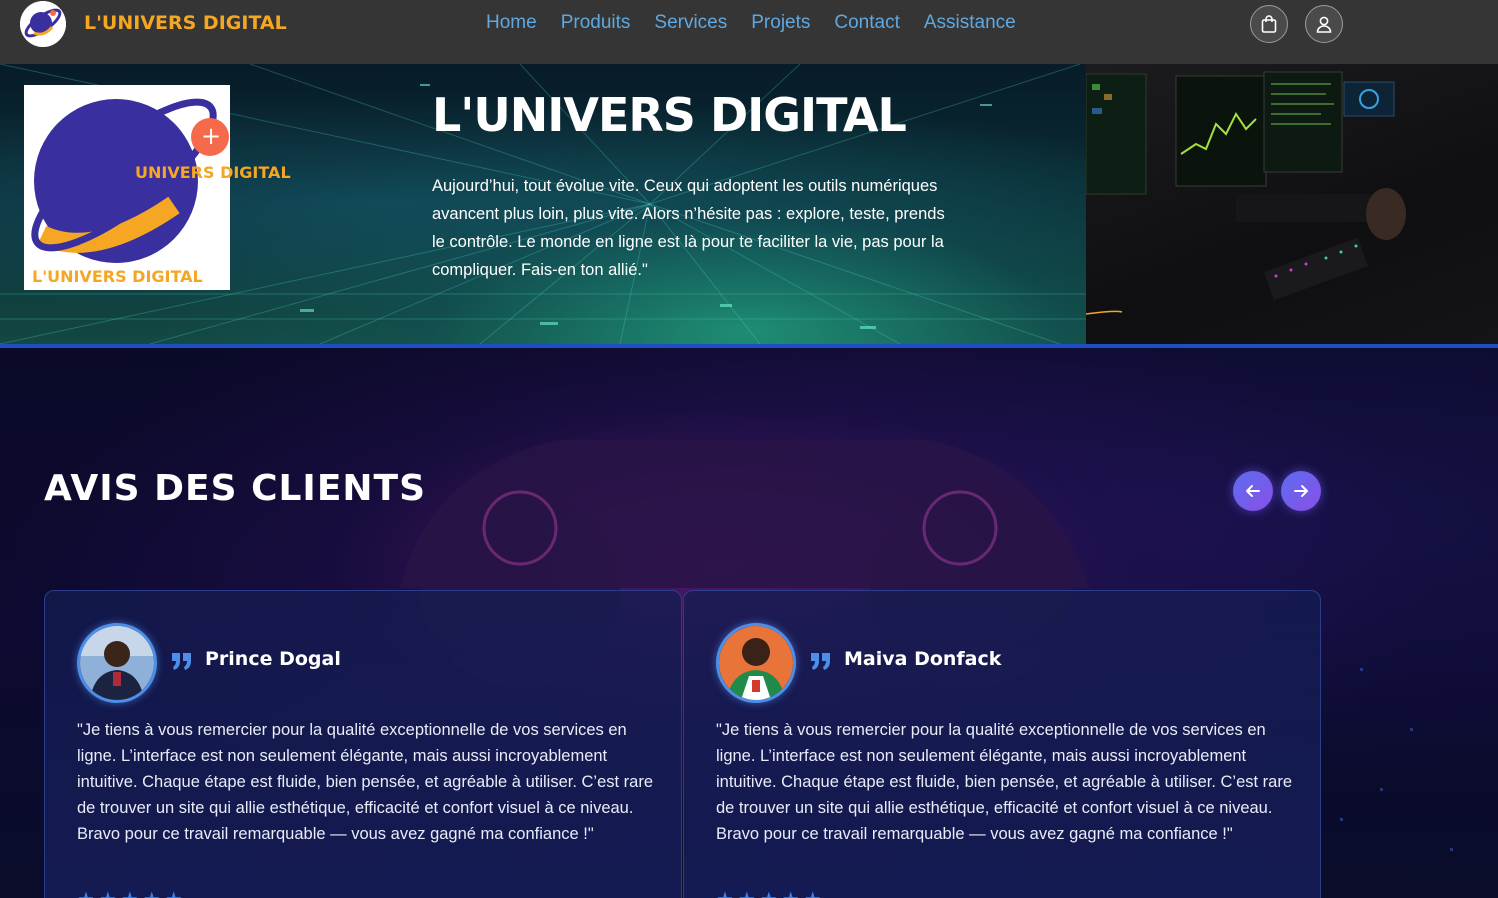 This screenshot has height=898, width=1498. I want to click on nav-link-services: Services, so click(690, 23).